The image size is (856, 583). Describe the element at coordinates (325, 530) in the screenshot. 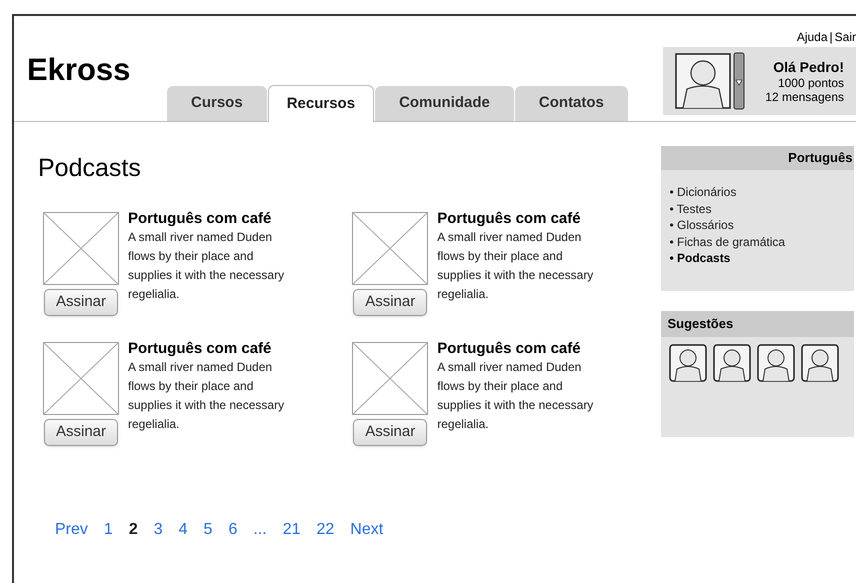

I see `page-link: 22` at that location.